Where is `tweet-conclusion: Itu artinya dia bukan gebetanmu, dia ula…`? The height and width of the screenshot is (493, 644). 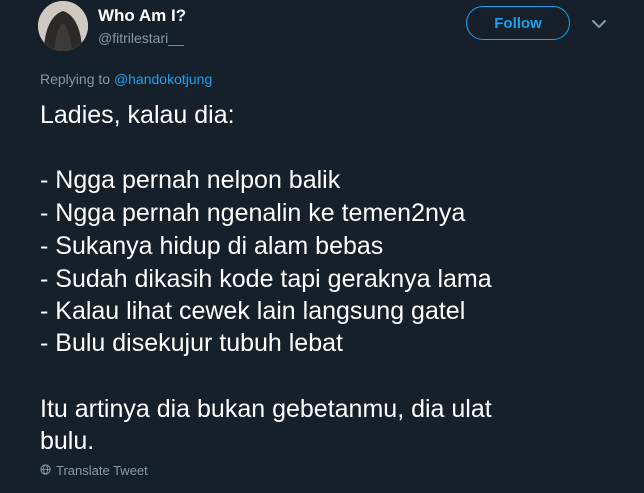 tweet-conclusion: Itu artinya dia bukan gebetanmu, dia ula… is located at coordinates (266, 409).